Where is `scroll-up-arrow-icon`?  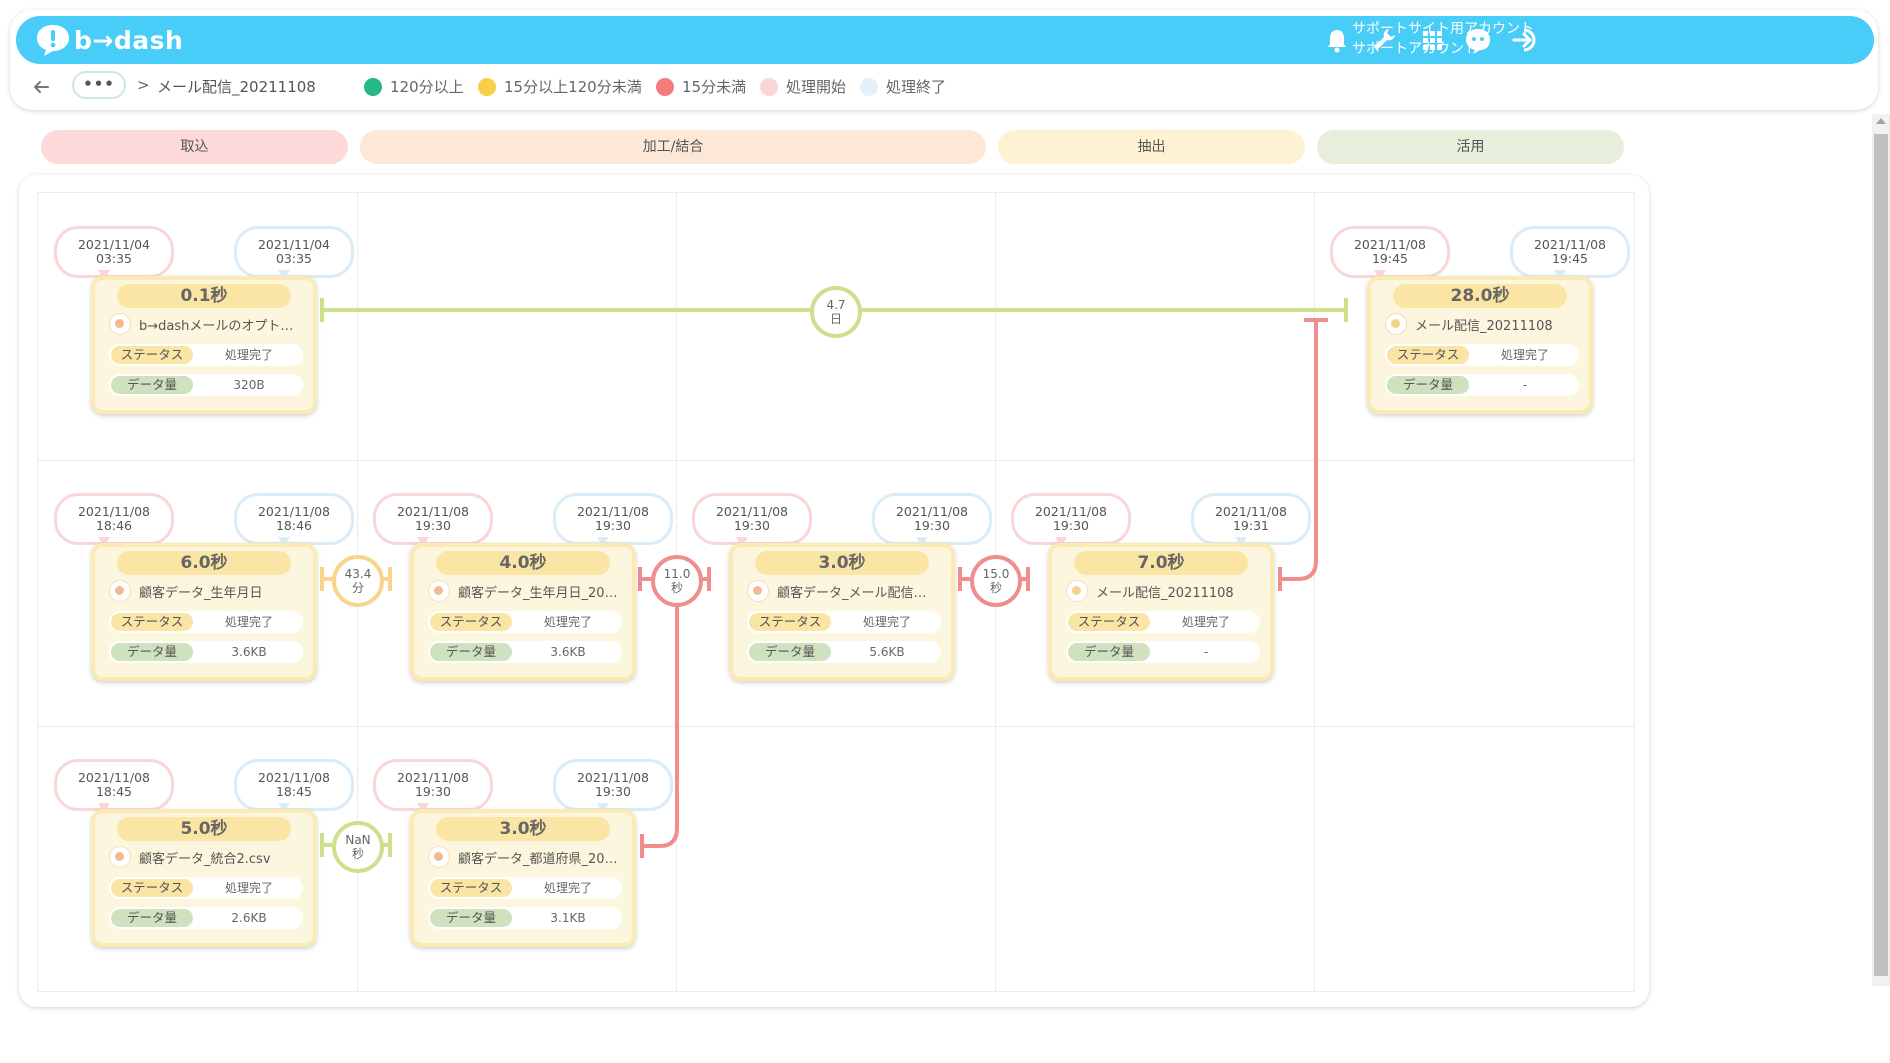 scroll-up-arrow-icon is located at coordinates (1881, 121).